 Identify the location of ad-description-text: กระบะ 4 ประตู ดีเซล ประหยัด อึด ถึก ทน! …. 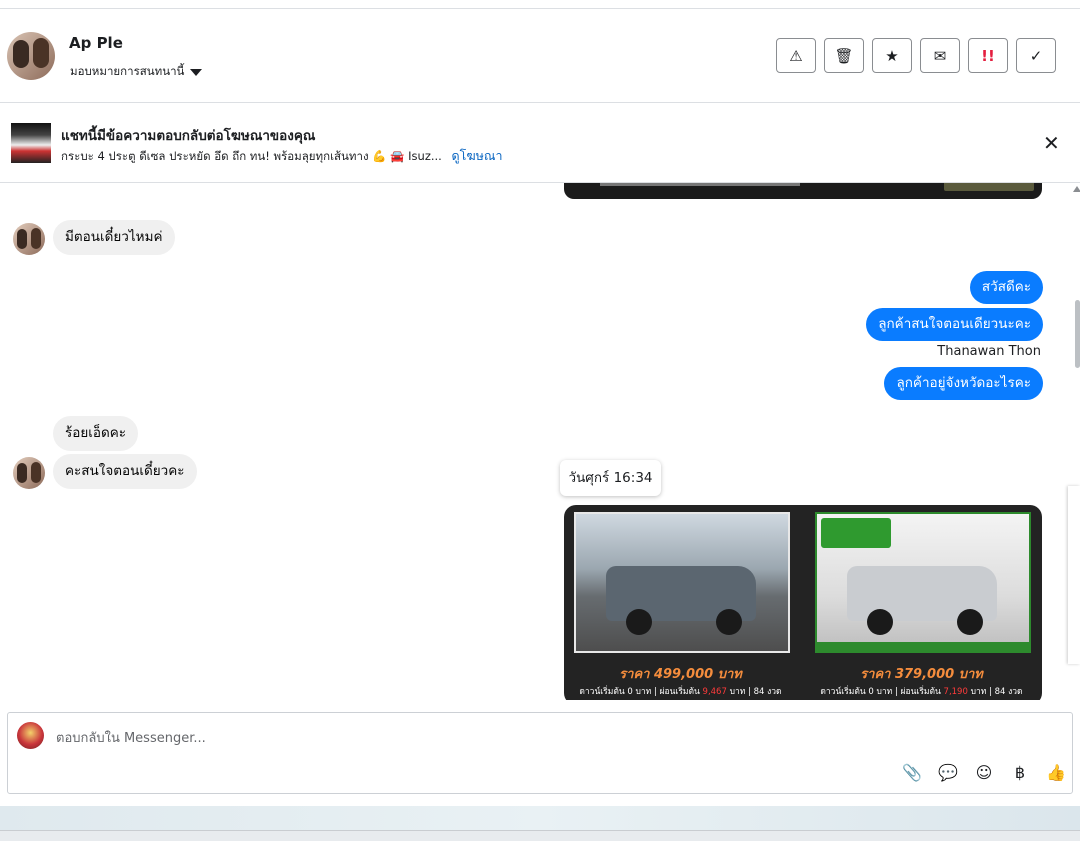
(251, 156).